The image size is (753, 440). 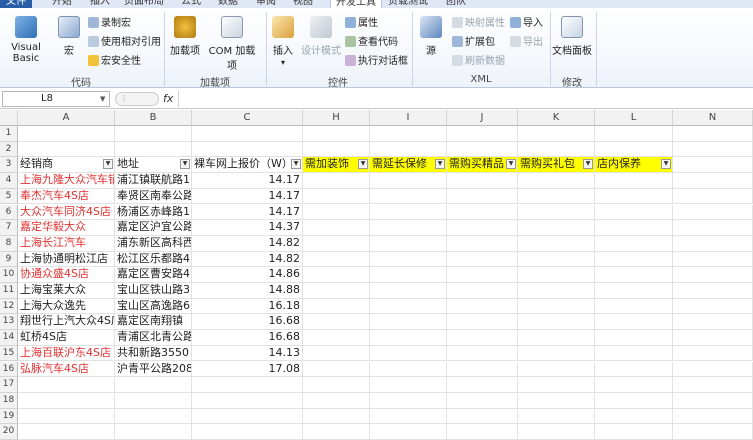 What do you see at coordinates (153, 291) in the screenshot?
I see `cell-b11: 宝山区铁山路3` at bounding box center [153, 291].